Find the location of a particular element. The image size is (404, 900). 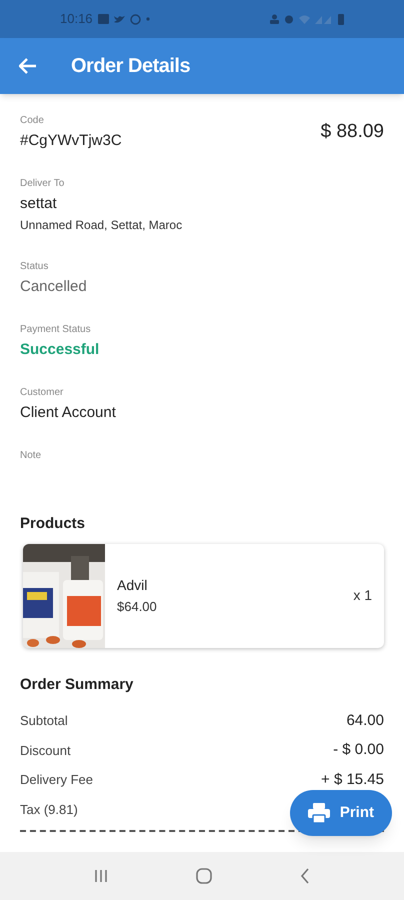

section-title: Products is located at coordinates (53, 524).